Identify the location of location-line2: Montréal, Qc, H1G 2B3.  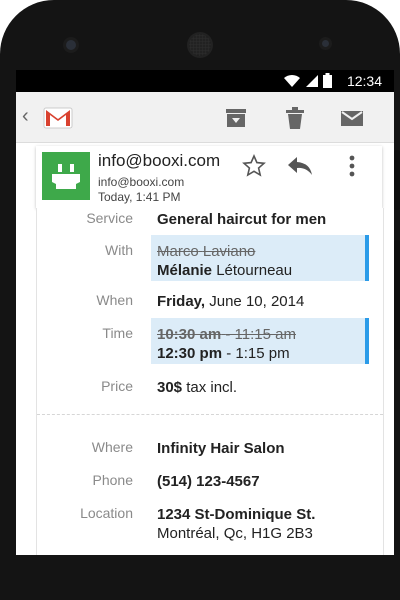
(235, 533).